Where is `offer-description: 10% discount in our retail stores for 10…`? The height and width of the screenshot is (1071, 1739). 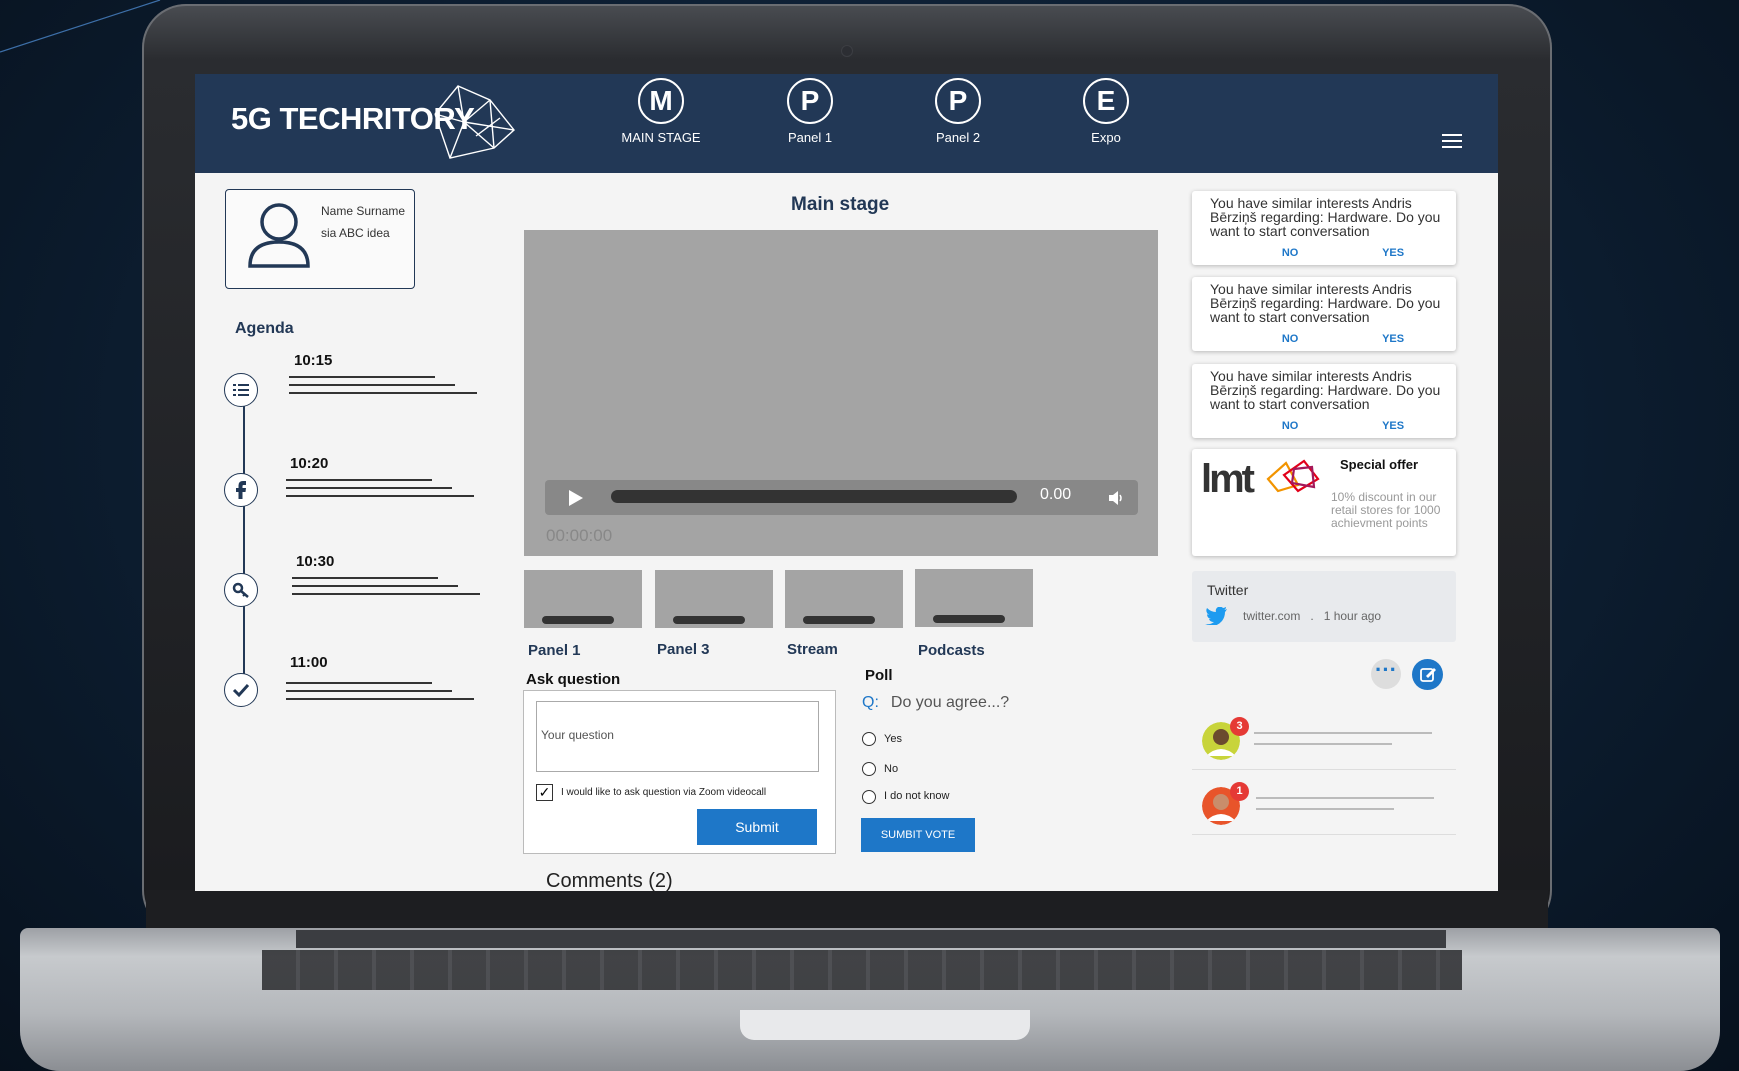 offer-description: 10% discount in our retail stores for 10… is located at coordinates (1386, 510).